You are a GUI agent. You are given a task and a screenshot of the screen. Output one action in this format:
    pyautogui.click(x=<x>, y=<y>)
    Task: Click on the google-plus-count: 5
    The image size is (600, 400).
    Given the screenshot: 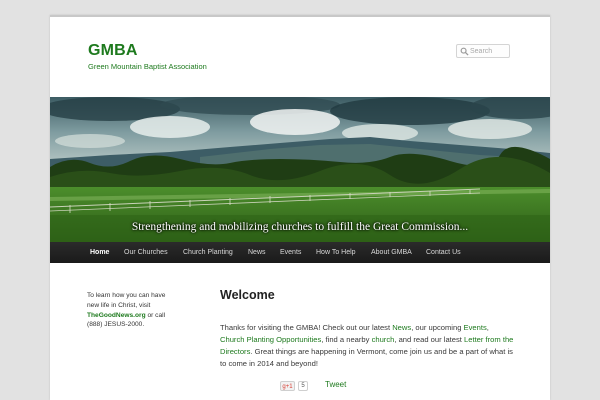 What is the action you would take?
    pyautogui.click(x=303, y=386)
    